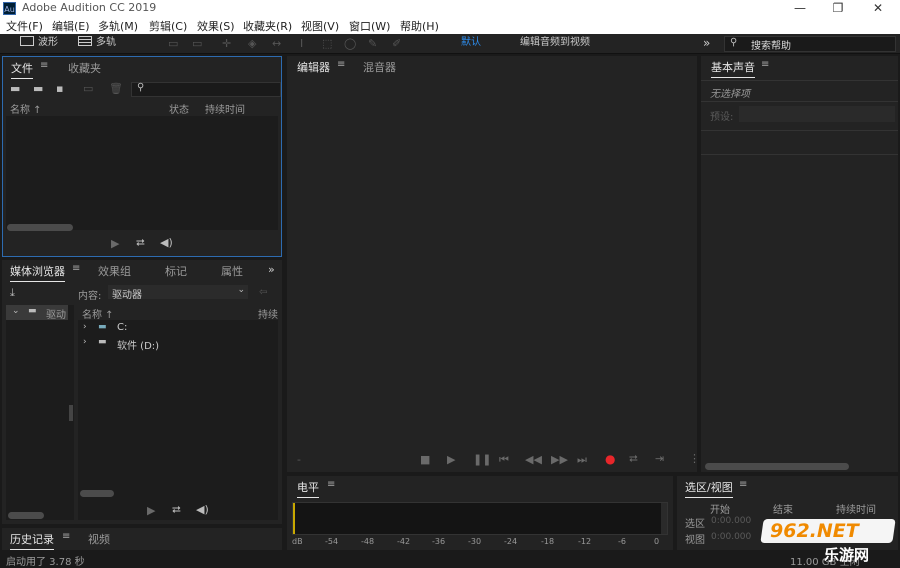 The image size is (900, 568). I want to click on skip-selection-icon: ⇥, so click(659, 458).